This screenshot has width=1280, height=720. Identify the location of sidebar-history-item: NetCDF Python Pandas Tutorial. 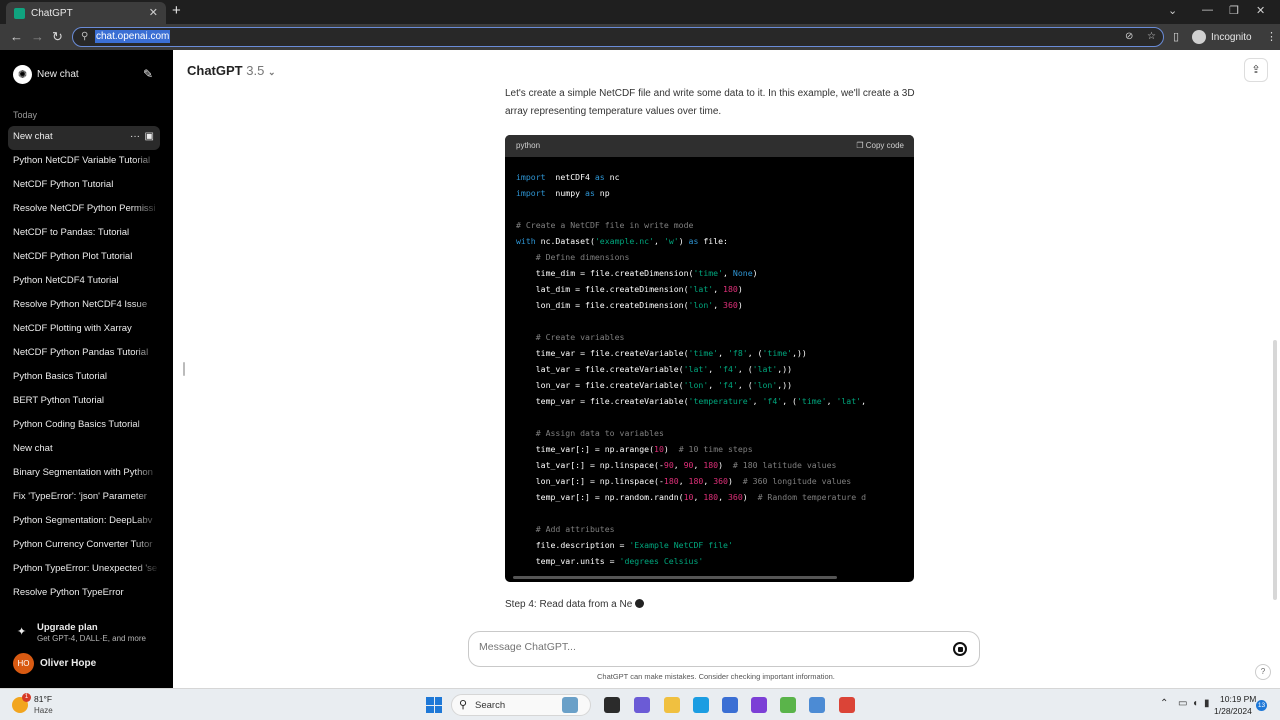
(84, 354).